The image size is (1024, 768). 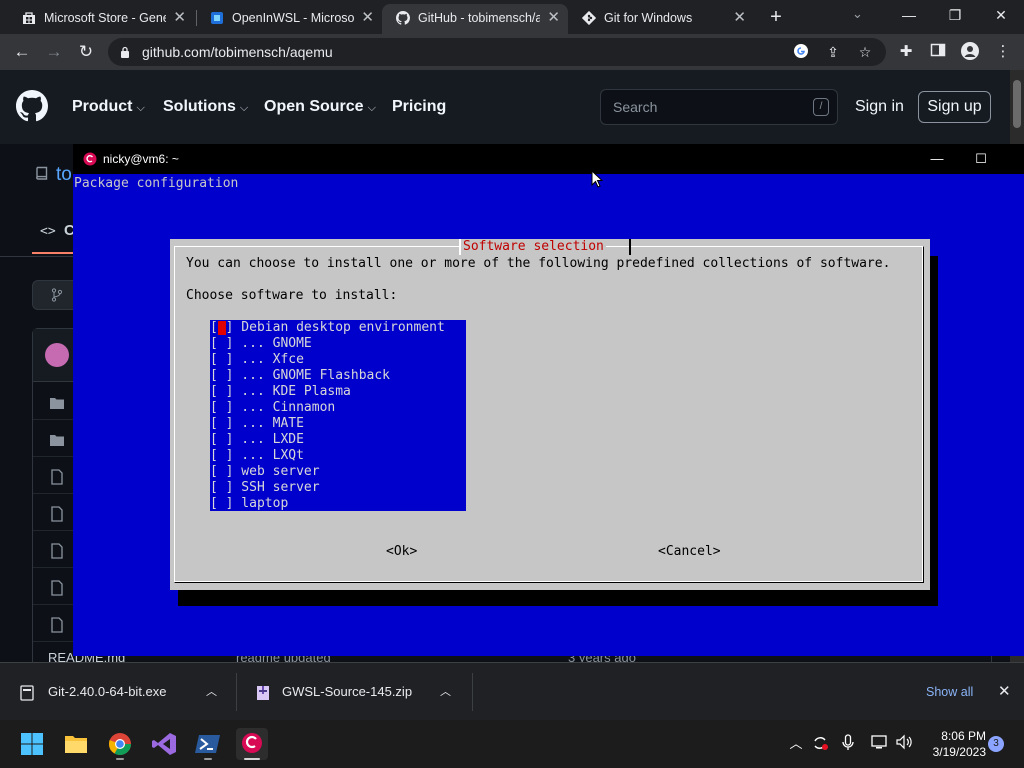 I want to click on nav-product: Product ⌵, so click(x=108, y=107).